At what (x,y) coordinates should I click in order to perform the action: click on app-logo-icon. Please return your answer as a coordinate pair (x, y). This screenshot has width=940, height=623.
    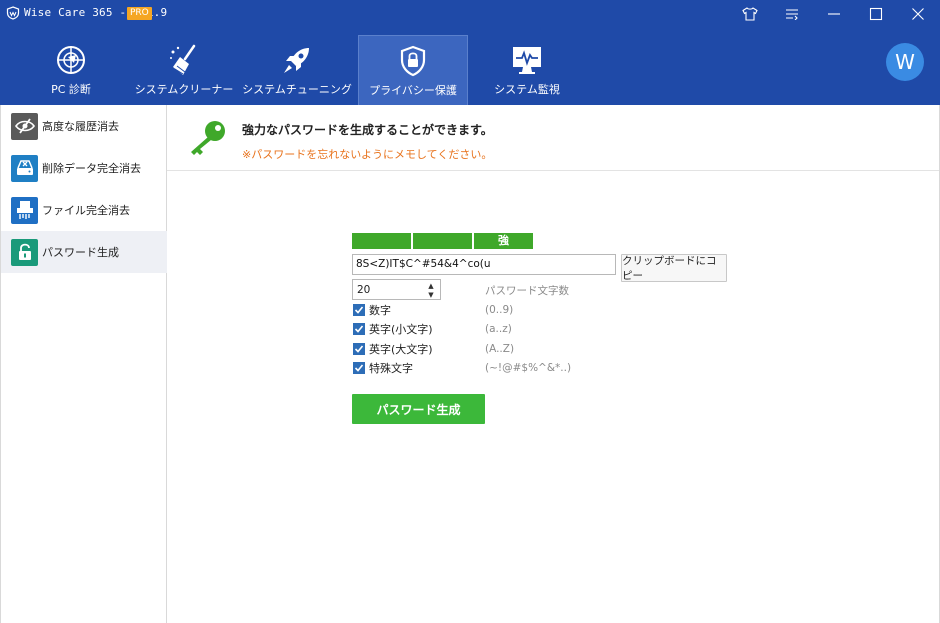
    Looking at the image, I should click on (13, 13).